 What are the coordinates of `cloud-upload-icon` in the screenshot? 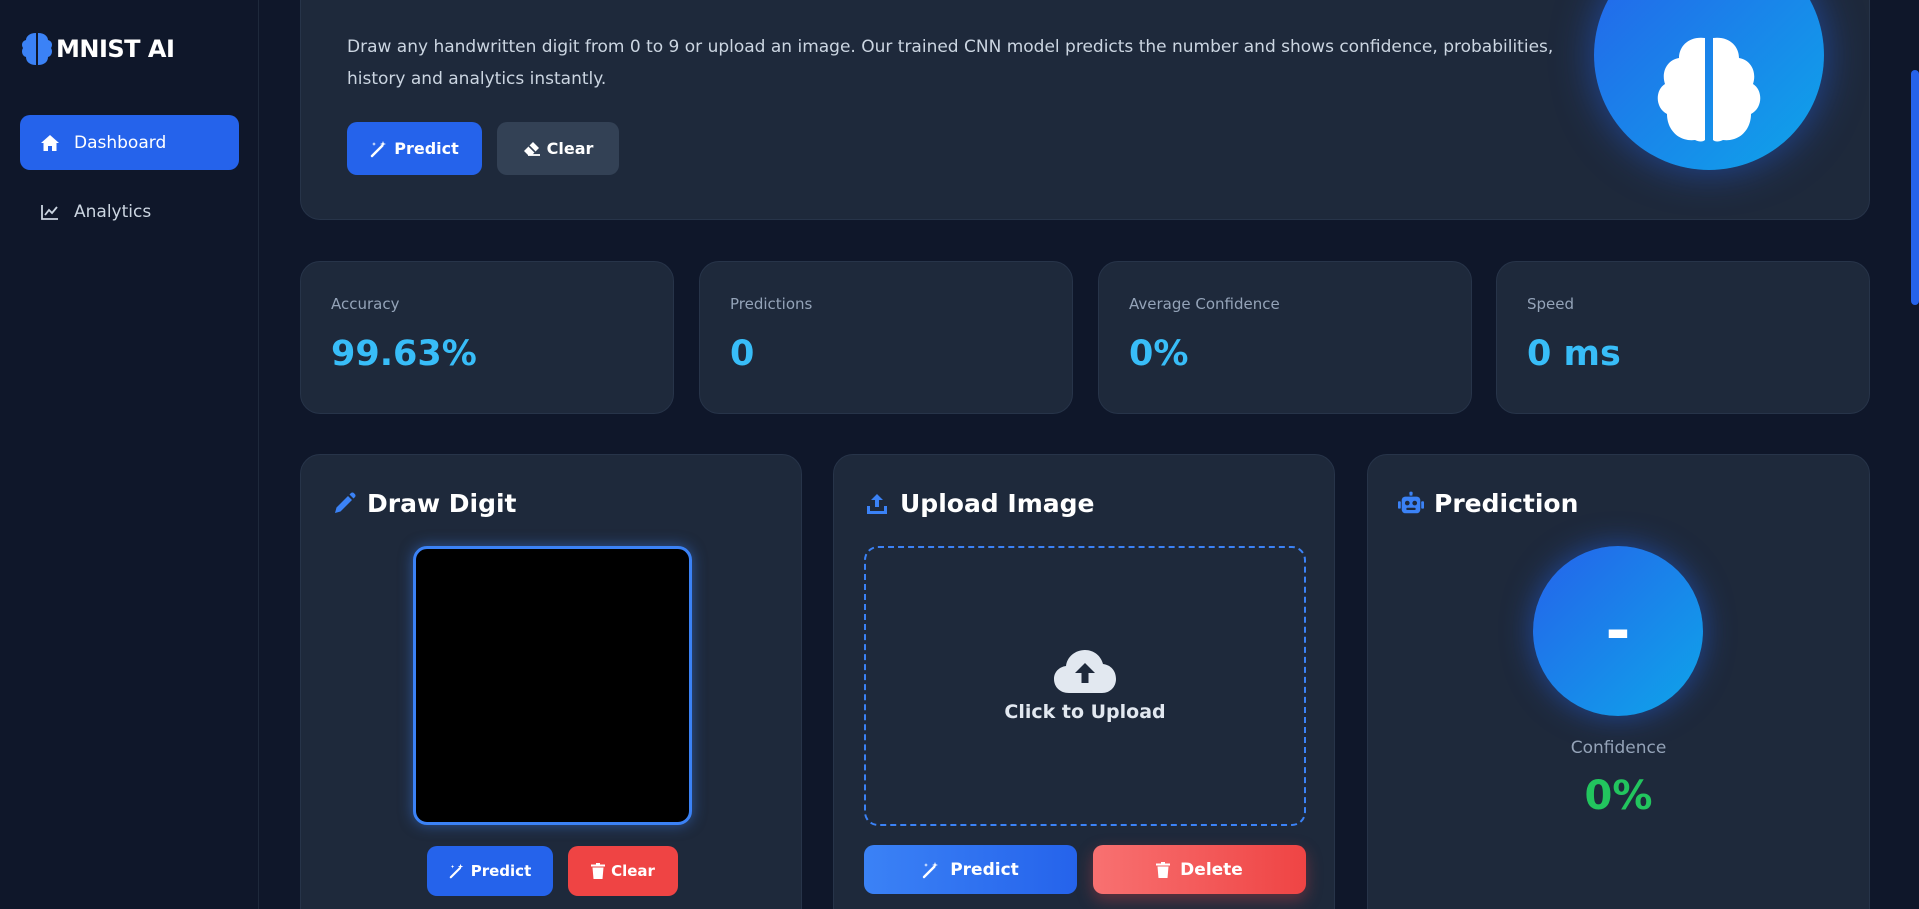 It's located at (1085, 671).